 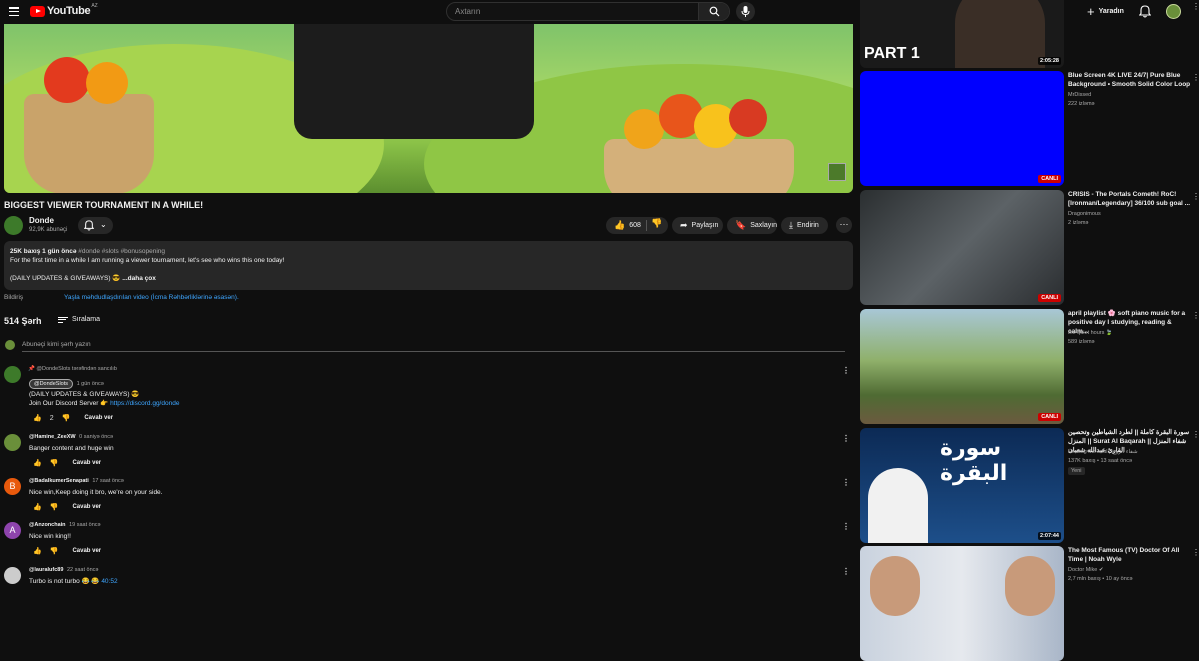 What do you see at coordinates (90, 384) in the screenshot?
I see `comment-time: 1 gün öncə` at bounding box center [90, 384].